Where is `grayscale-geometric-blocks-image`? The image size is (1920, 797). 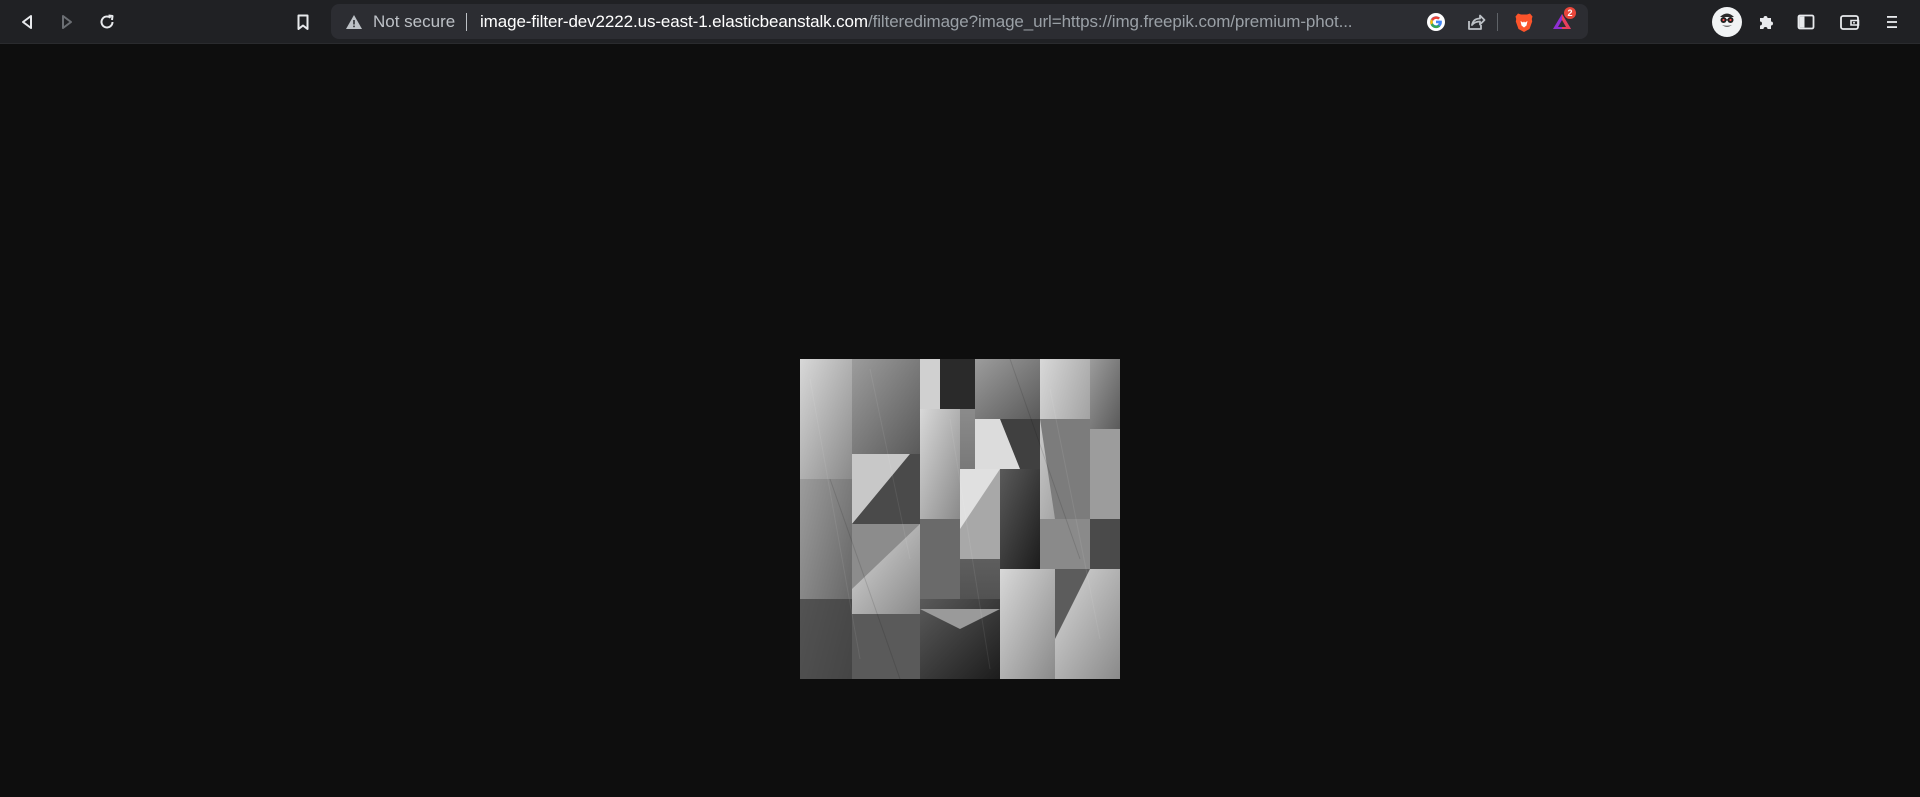 grayscale-geometric-blocks-image is located at coordinates (960, 519).